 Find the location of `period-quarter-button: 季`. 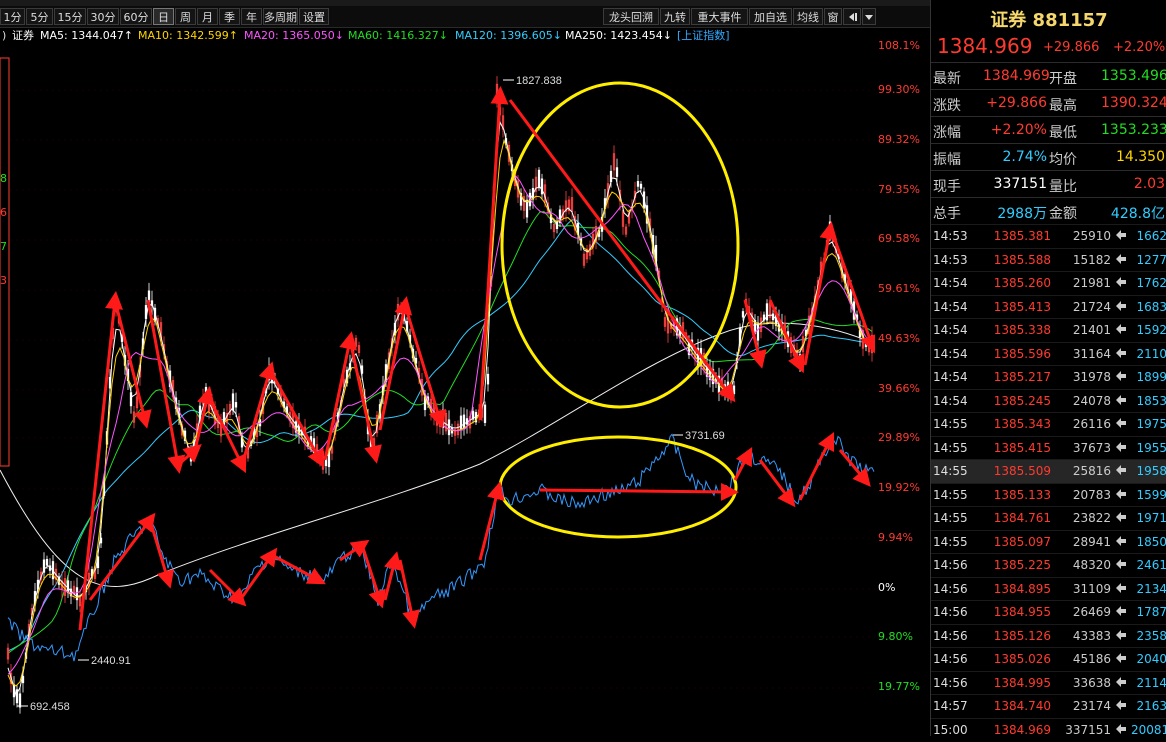

period-quarter-button: 季 is located at coordinates (229, 16).